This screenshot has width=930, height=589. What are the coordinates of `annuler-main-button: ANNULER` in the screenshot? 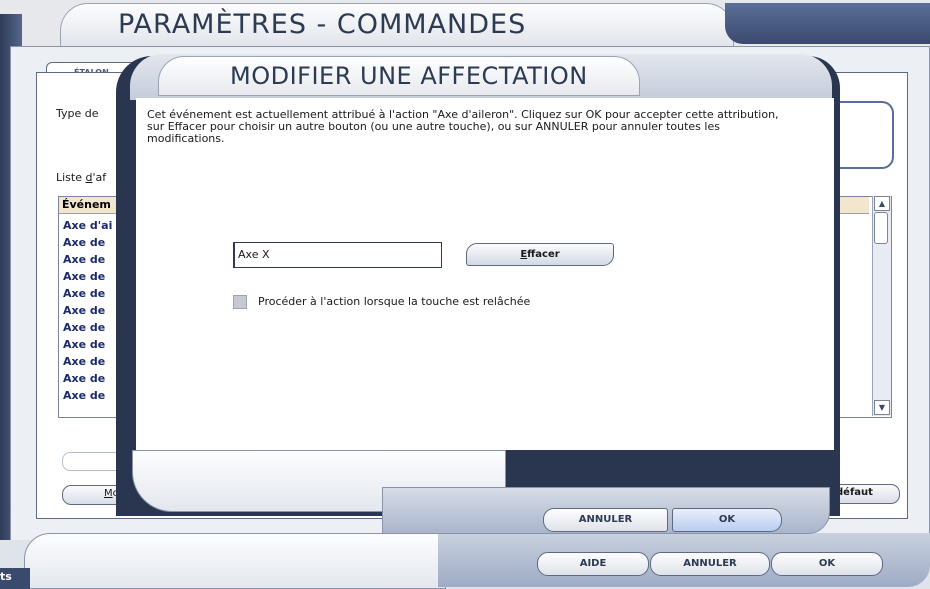 It's located at (710, 564).